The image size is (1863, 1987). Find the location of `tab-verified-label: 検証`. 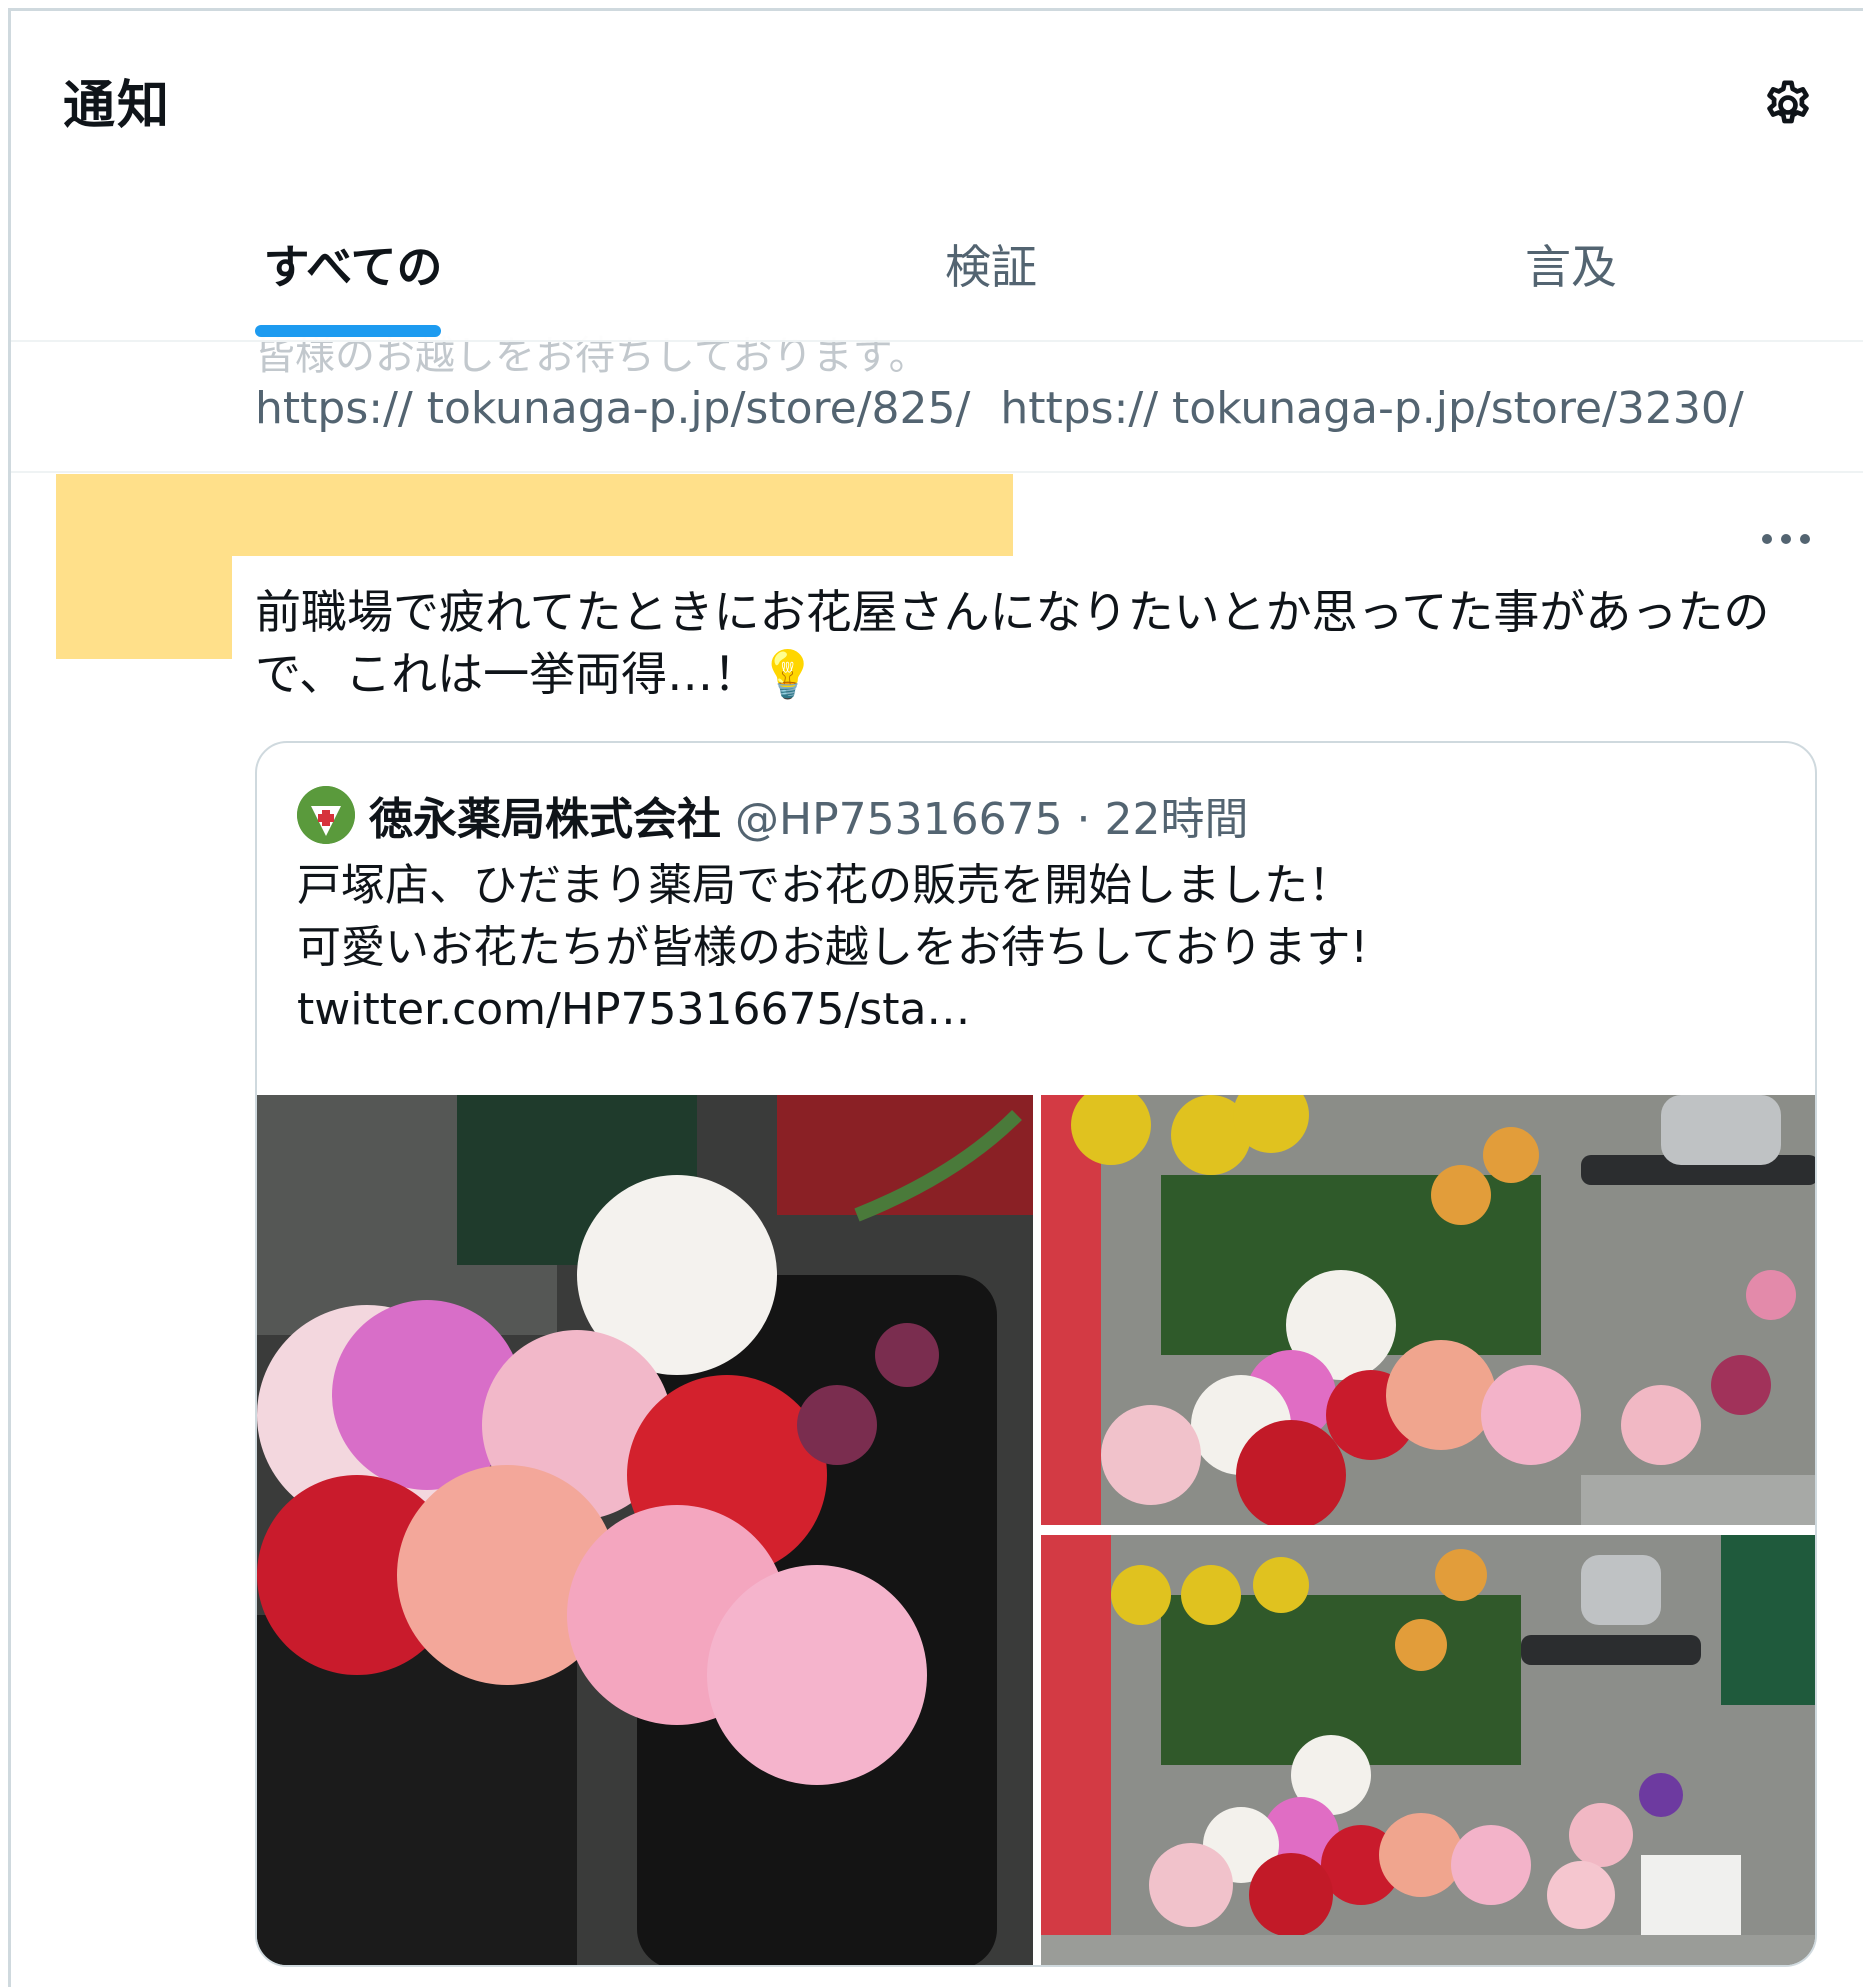

tab-verified-label: 検証 is located at coordinates (991, 267).